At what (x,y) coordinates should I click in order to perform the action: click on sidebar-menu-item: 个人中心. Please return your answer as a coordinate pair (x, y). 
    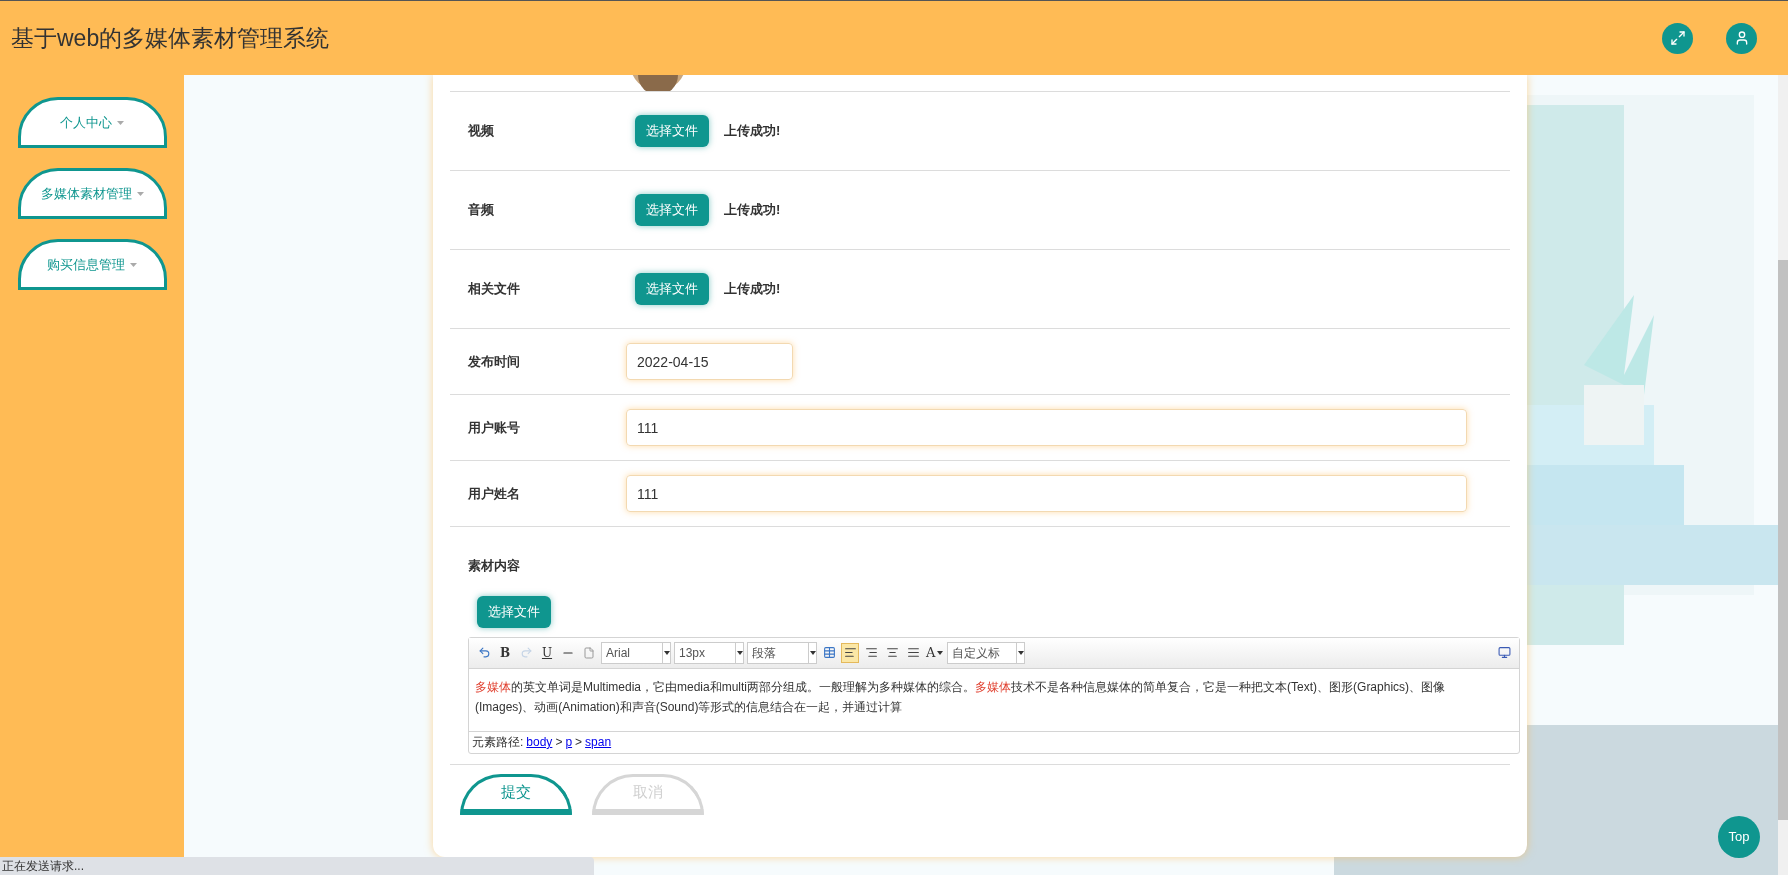
    Looking at the image, I should click on (92, 122).